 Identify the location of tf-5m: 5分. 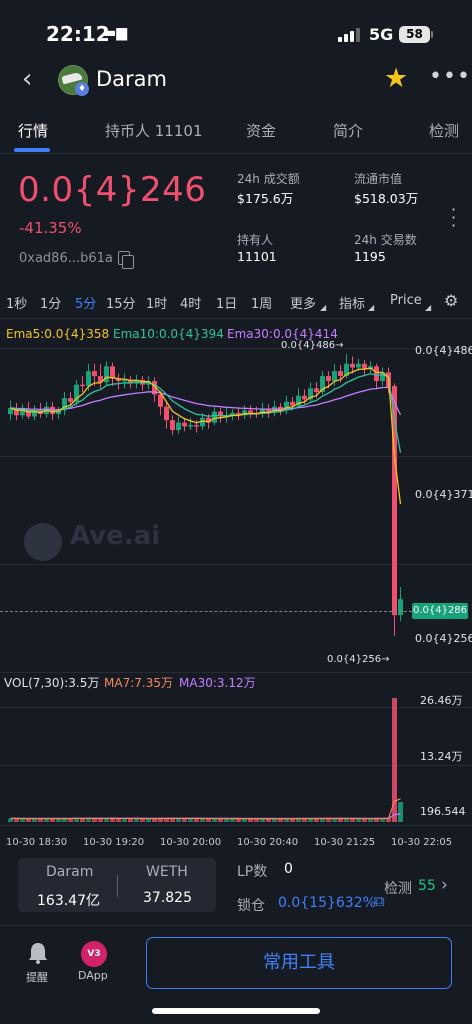
(85, 302).